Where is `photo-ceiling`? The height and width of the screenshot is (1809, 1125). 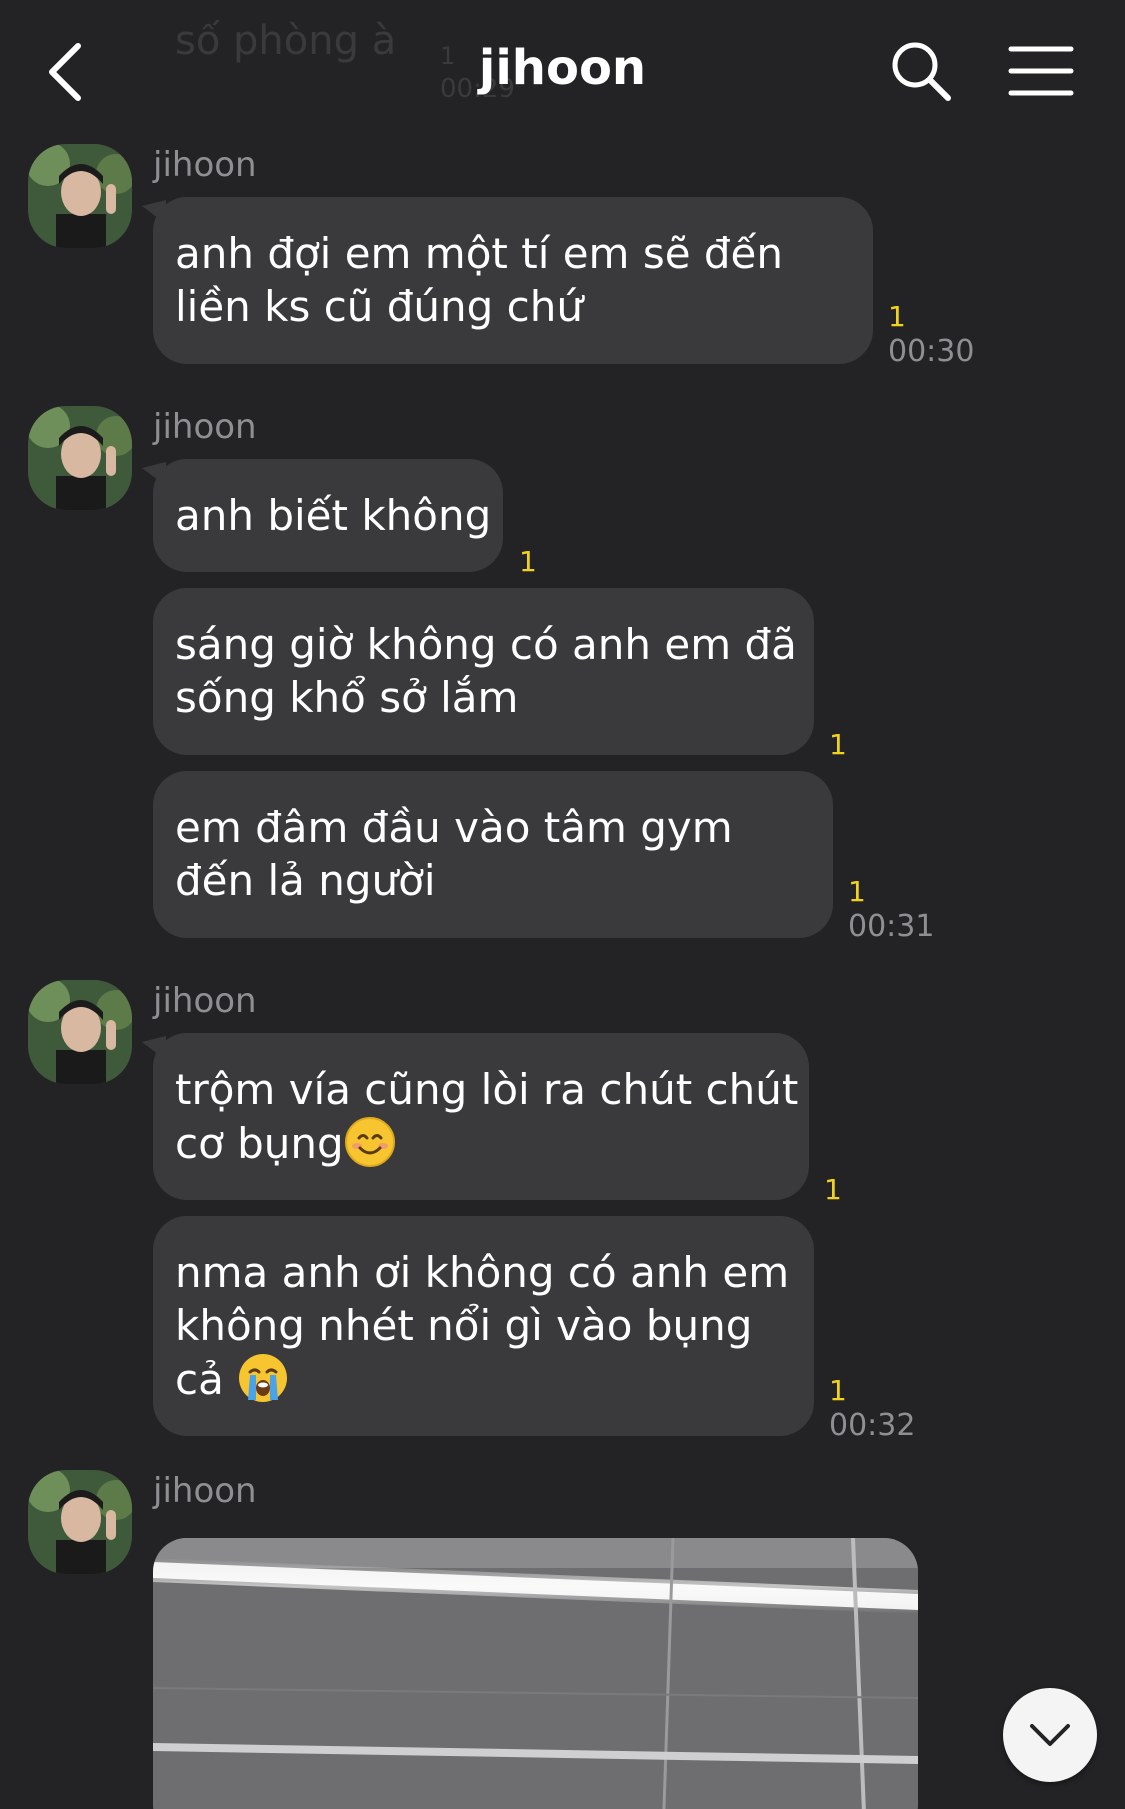 photo-ceiling is located at coordinates (535, 1673).